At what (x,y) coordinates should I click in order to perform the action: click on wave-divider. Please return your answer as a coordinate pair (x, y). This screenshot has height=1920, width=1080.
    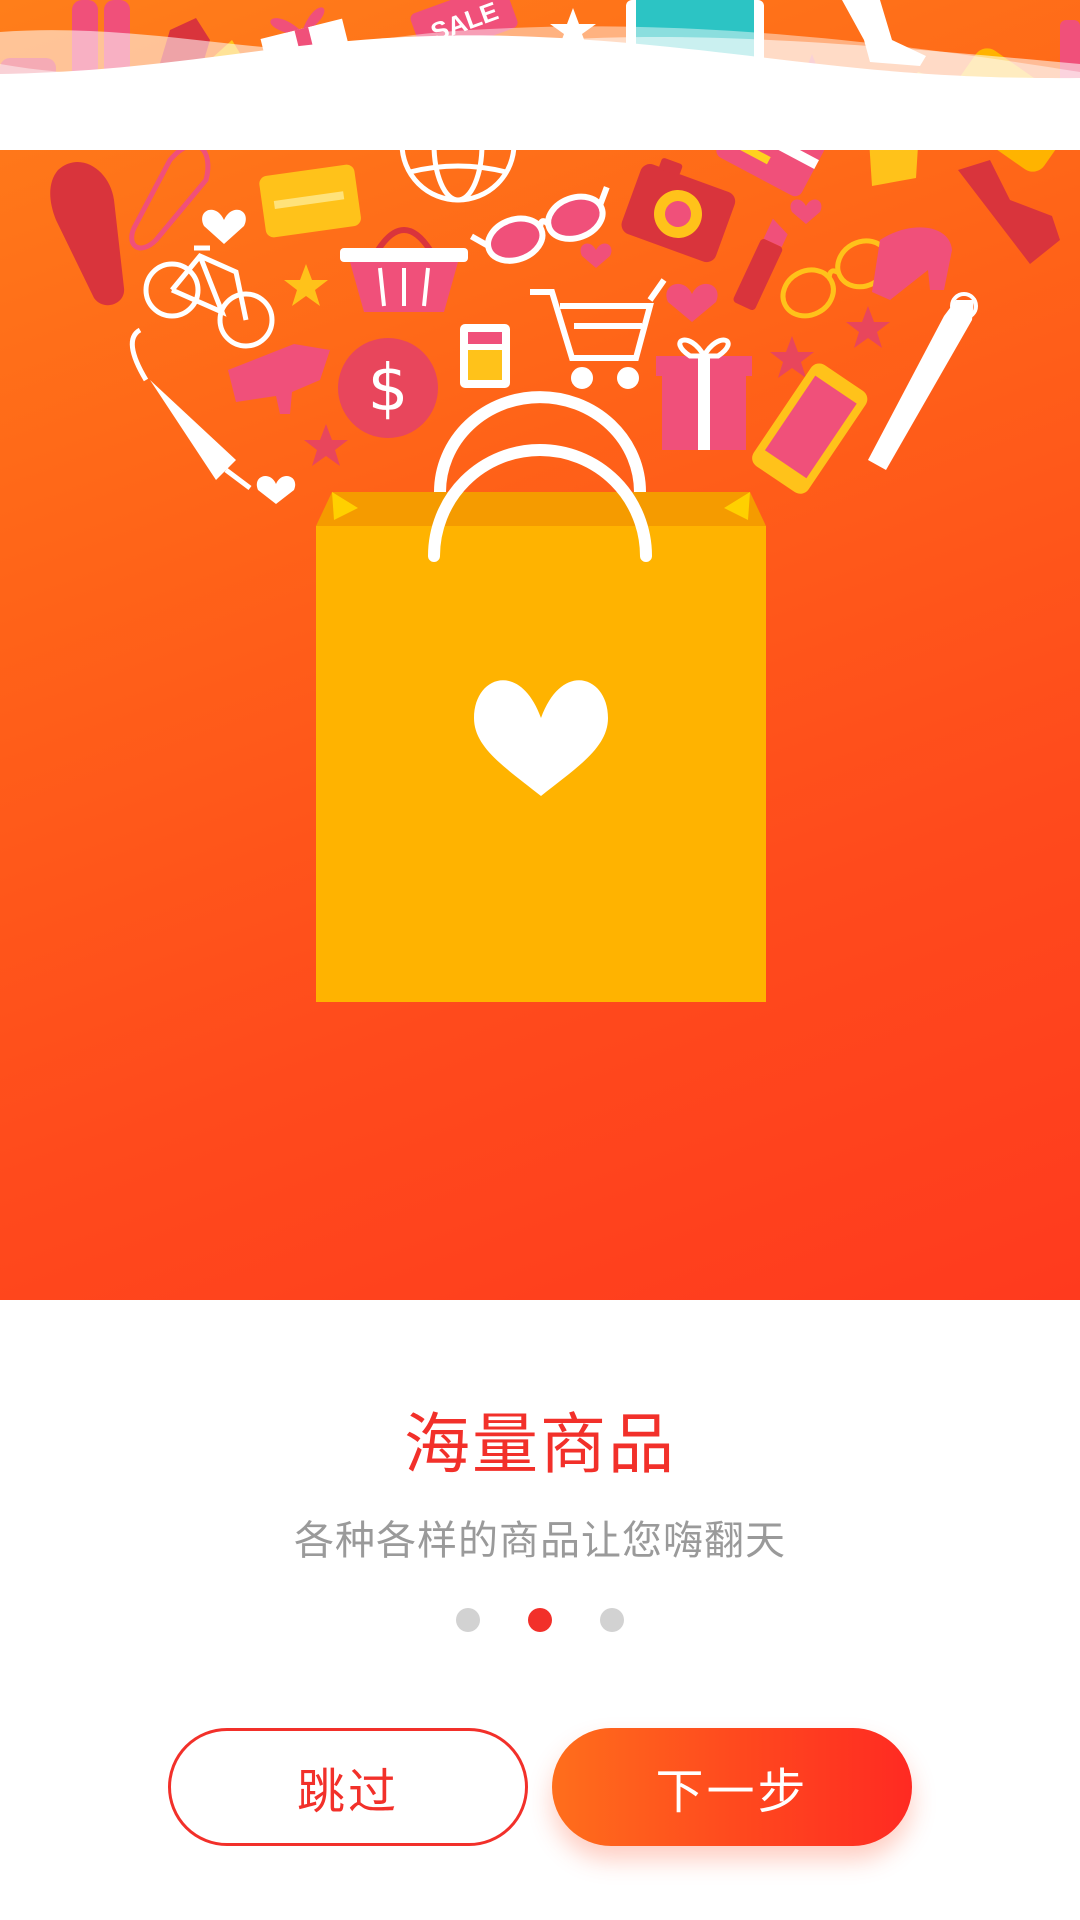
    Looking at the image, I should click on (540, 88).